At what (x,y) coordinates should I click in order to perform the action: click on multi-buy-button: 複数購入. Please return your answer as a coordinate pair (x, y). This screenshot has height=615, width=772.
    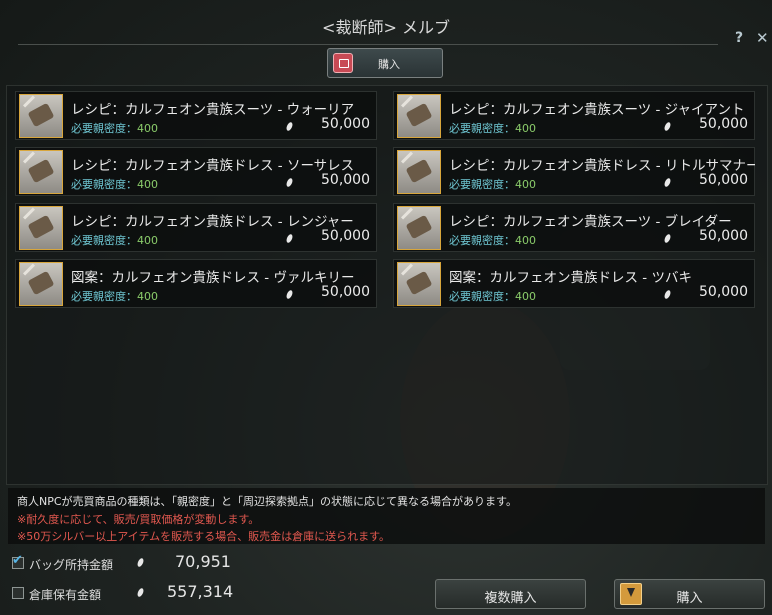
    Looking at the image, I should click on (510, 594).